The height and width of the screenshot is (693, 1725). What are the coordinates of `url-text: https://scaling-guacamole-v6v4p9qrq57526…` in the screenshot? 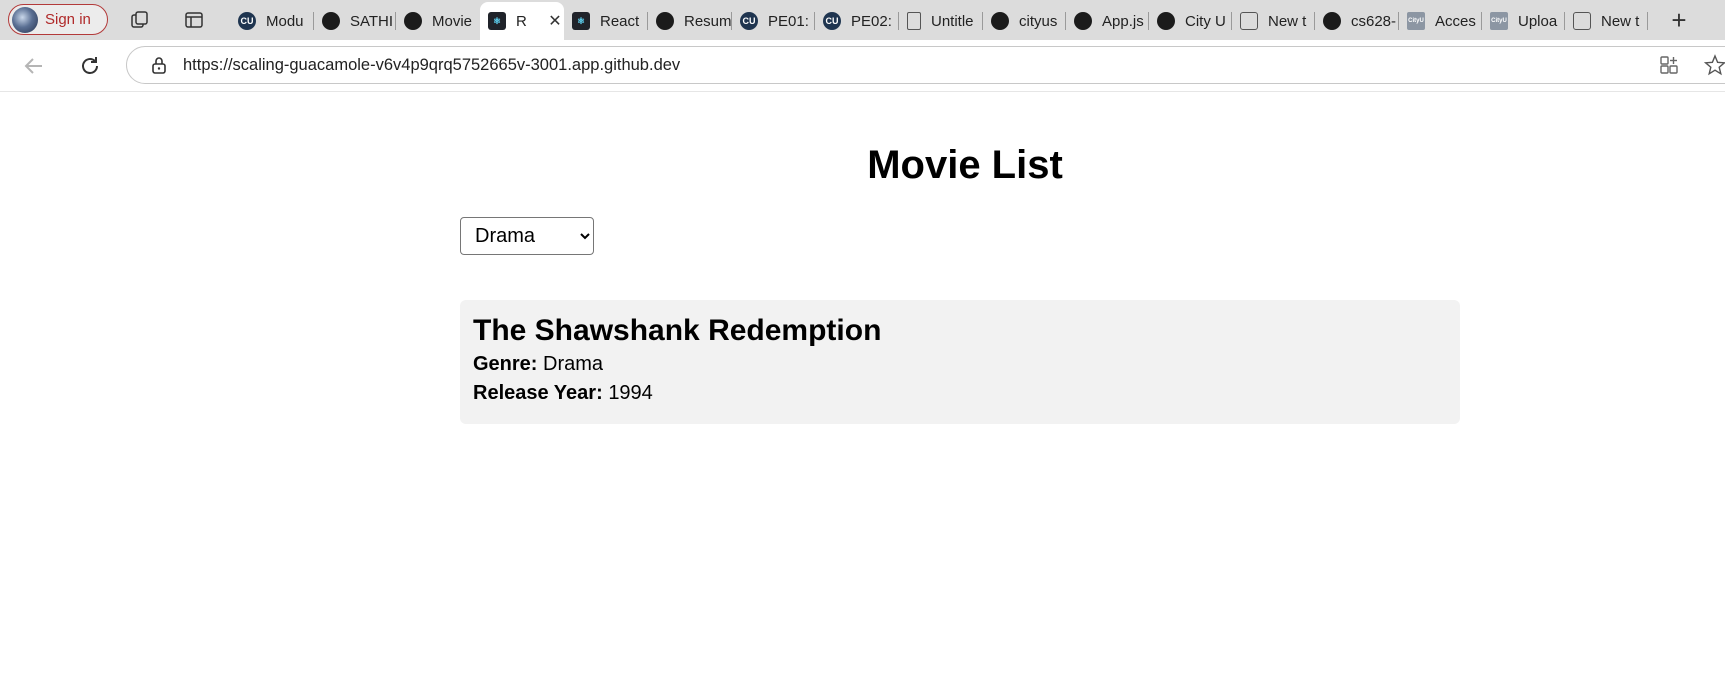 It's located at (431, 65).